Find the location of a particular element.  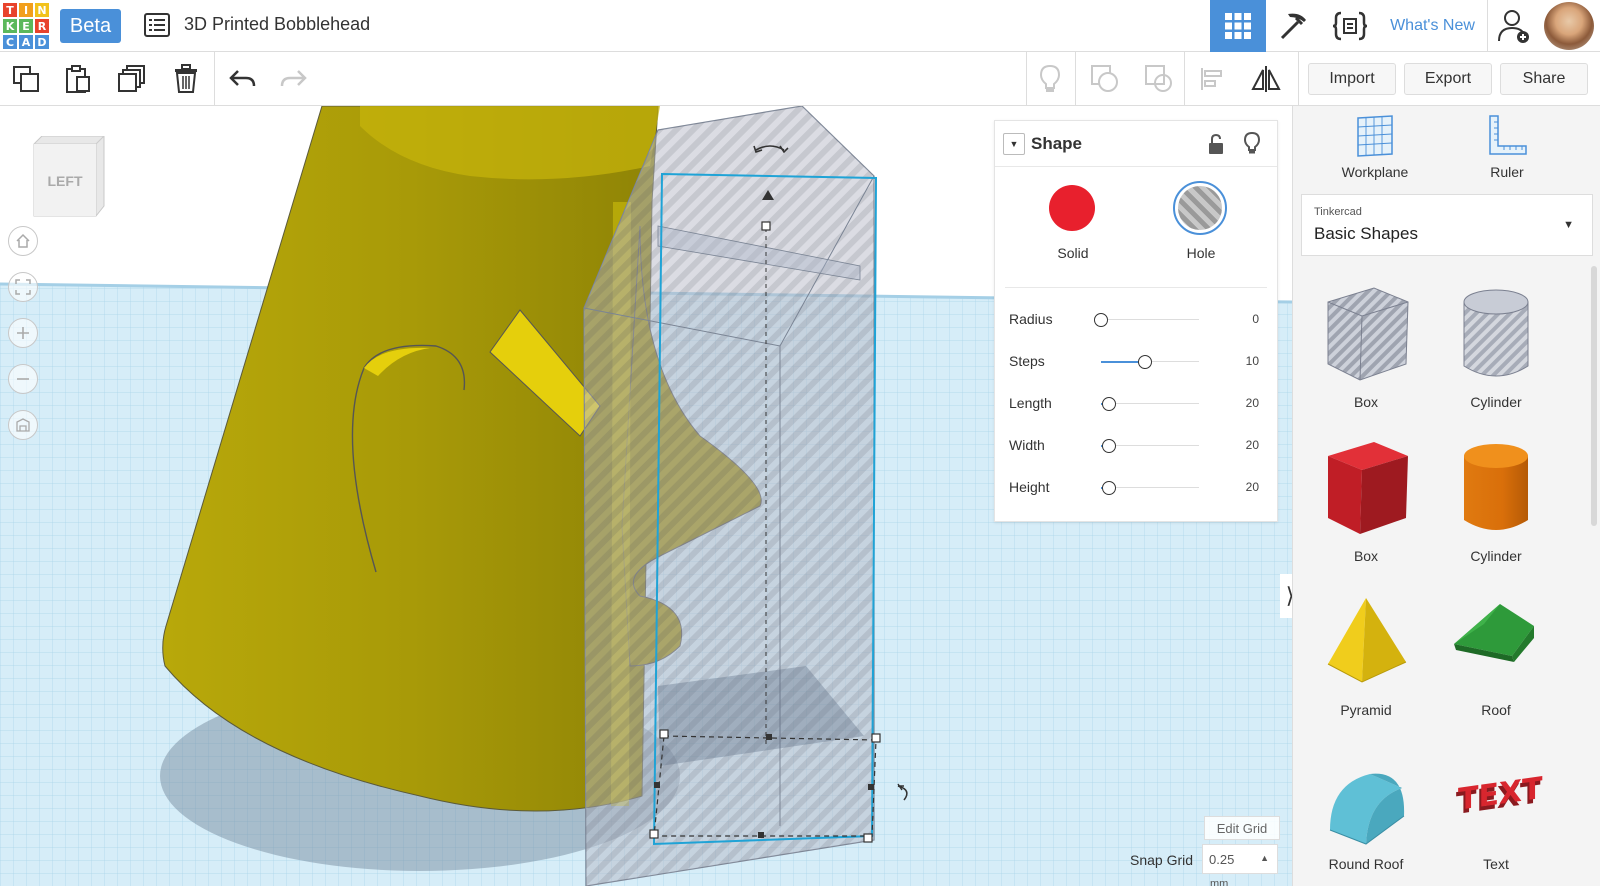

undo-icon is located at coordinates (242, 78).